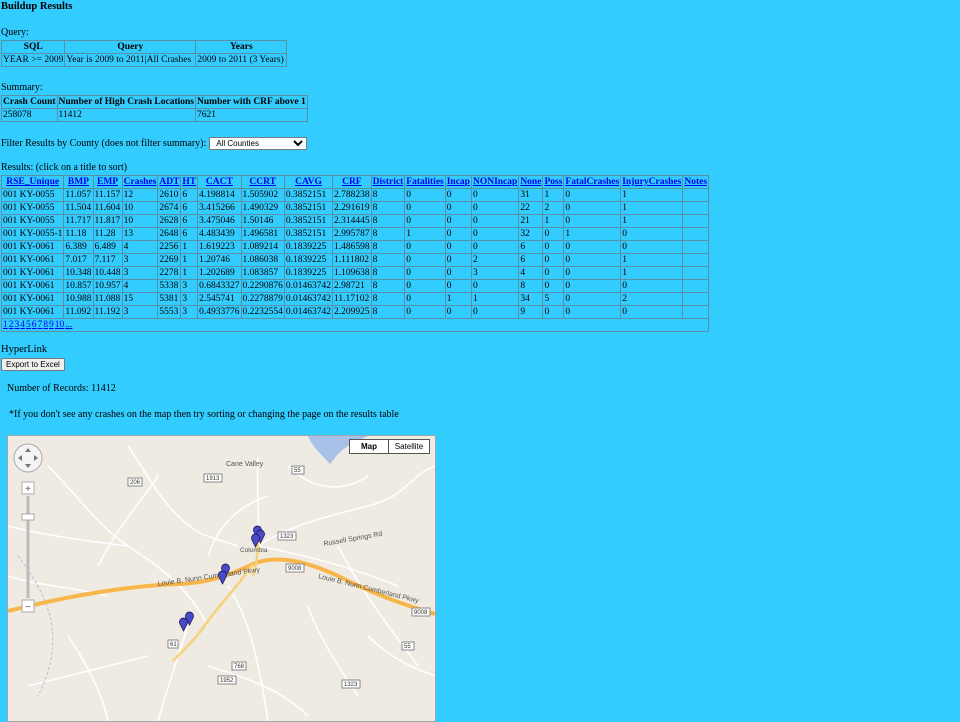  I want to click on page-link: 10, so click(60, 325).